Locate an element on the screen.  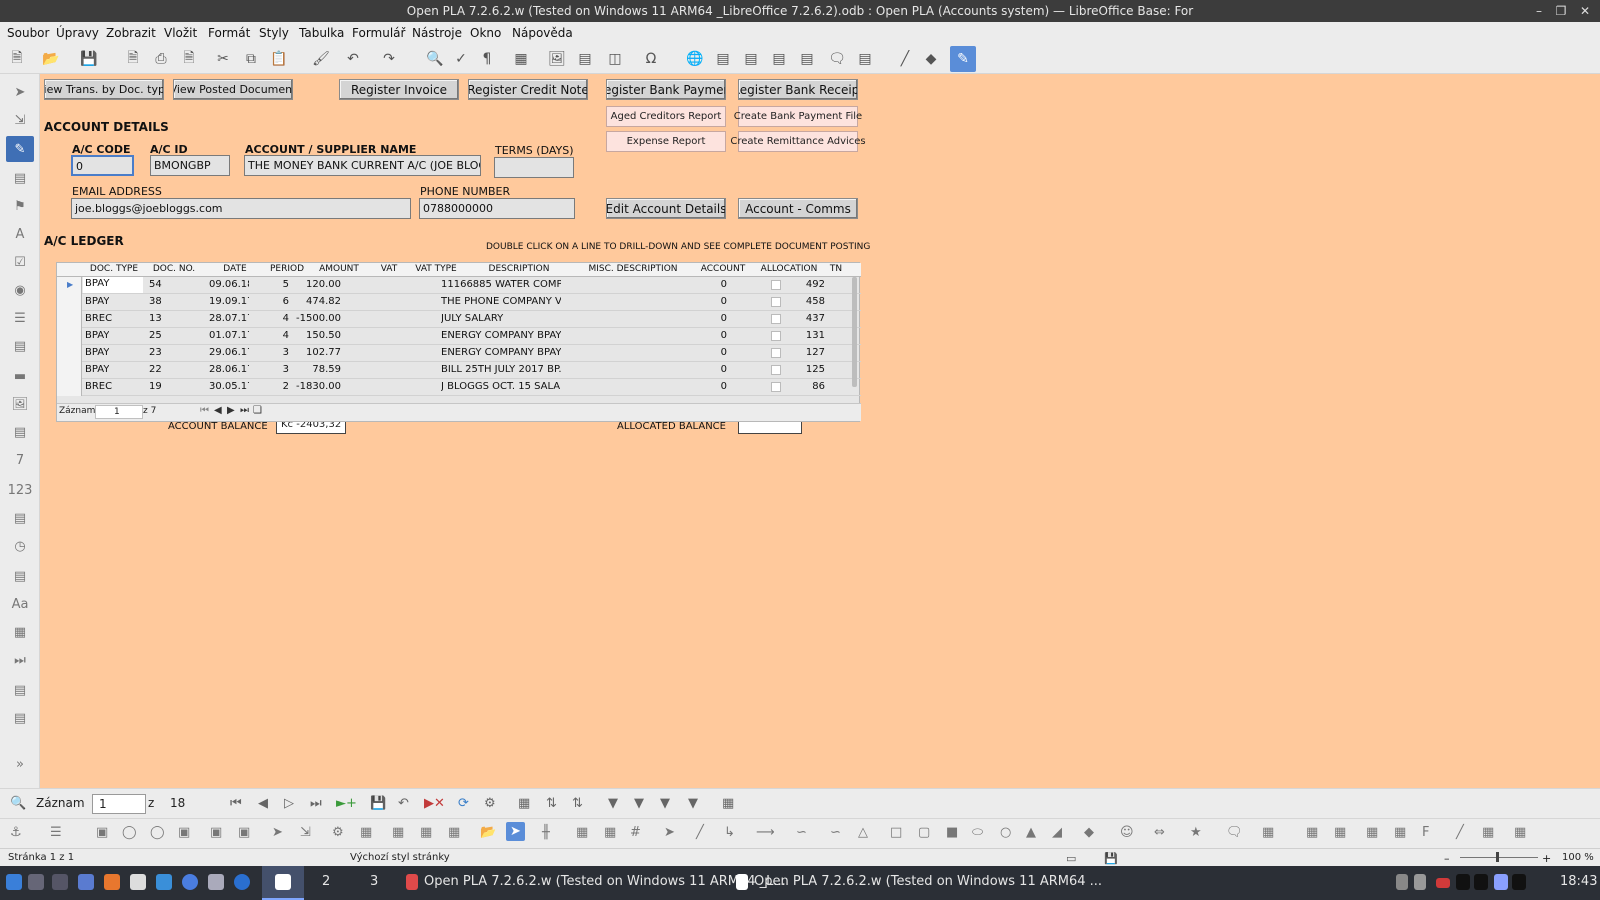
print-icon: ⎙ is located at coordinates (161, 59).